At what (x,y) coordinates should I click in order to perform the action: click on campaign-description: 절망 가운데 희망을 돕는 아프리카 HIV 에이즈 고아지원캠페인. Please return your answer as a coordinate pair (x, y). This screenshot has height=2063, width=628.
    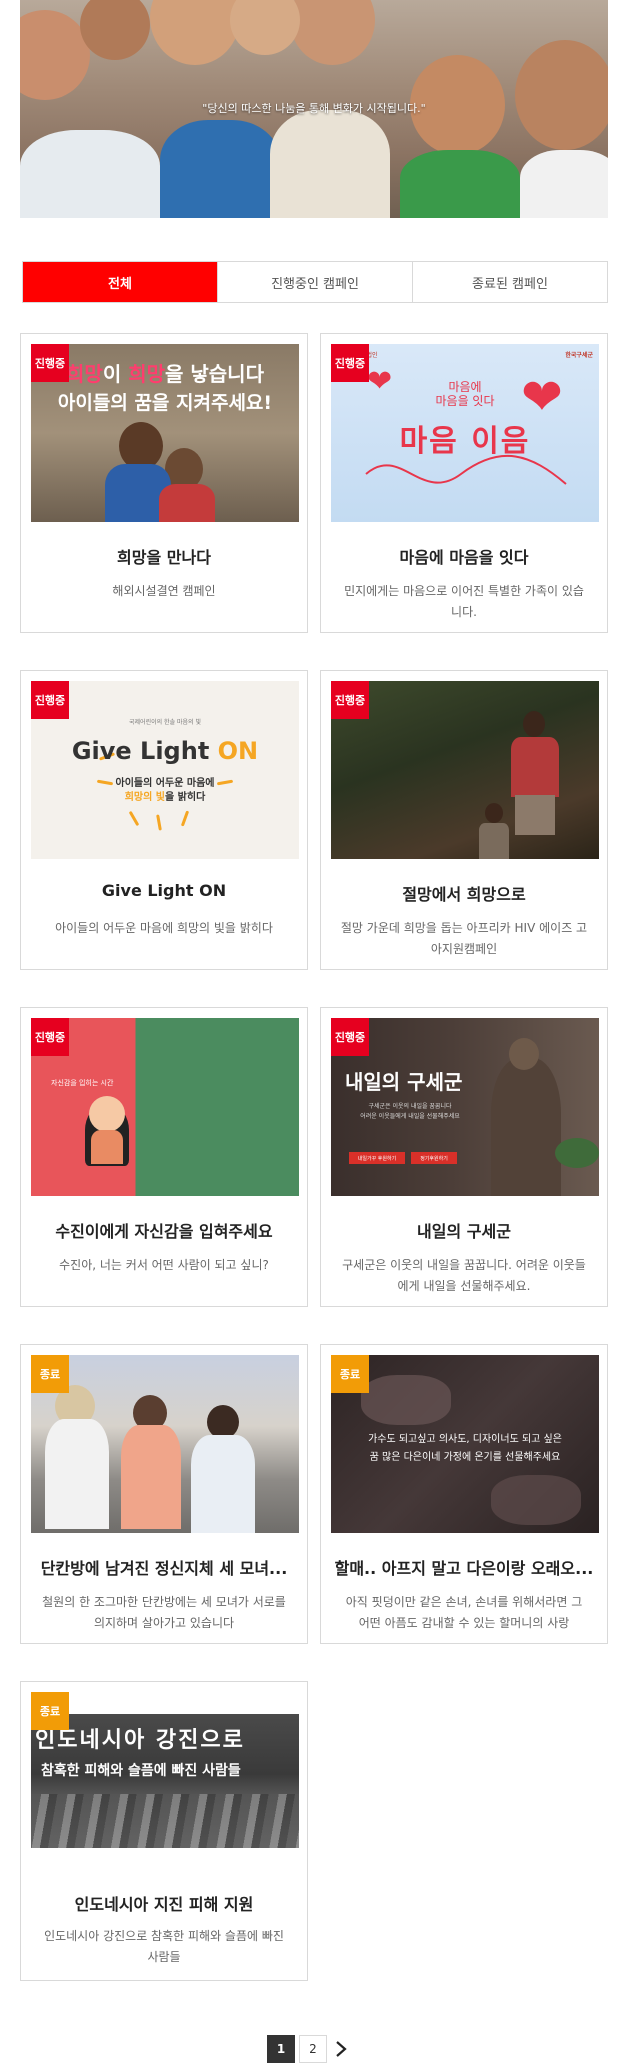
    Looking at the image, I should click on (464, 938).